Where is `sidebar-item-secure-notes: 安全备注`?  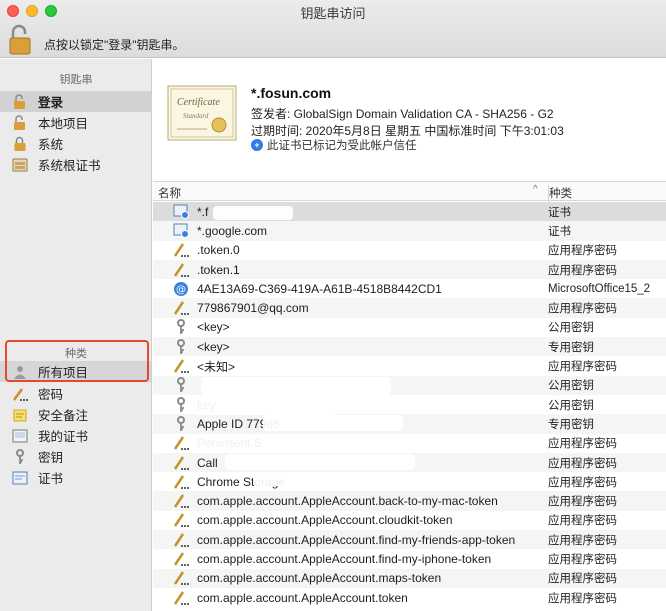
sidebar-item-secure-notes: 安全备注 is located at coordinates (75, 414).